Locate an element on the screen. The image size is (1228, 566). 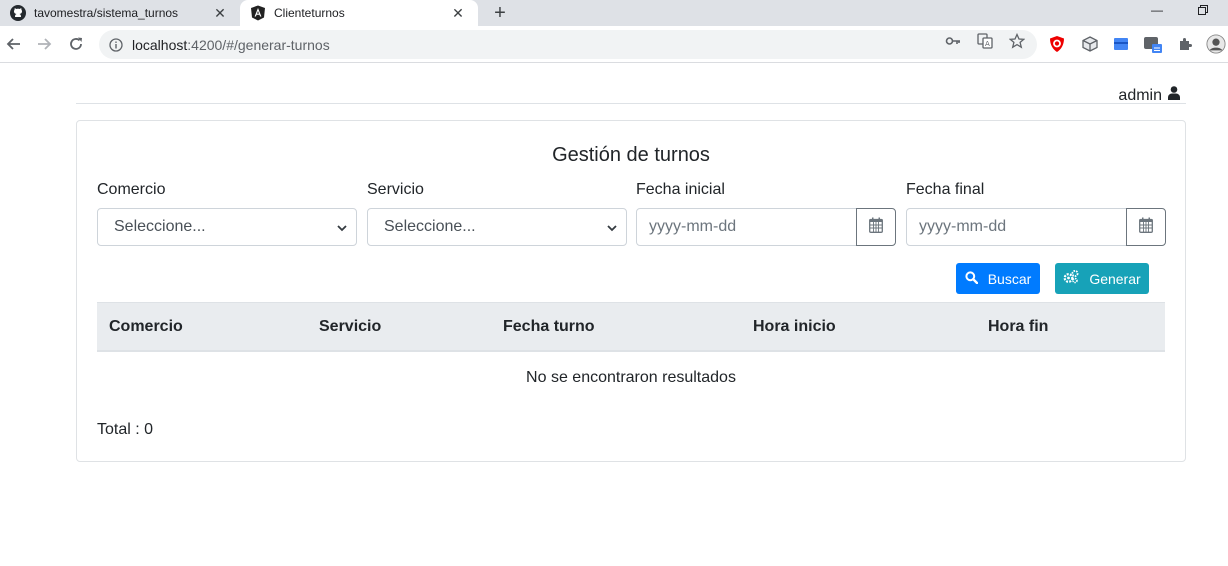
svg-text: A is located at coordinates (987, 44).